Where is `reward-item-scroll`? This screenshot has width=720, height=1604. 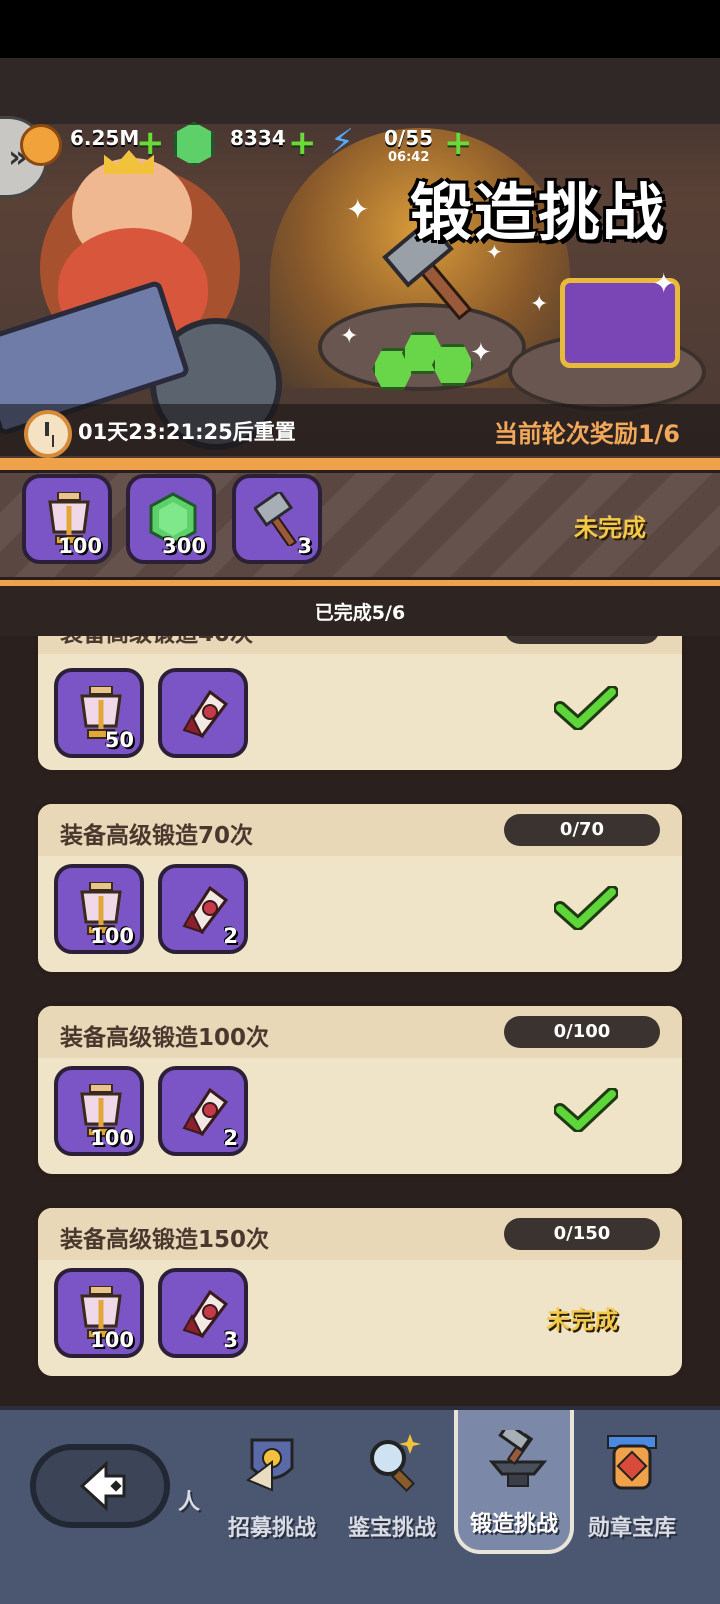 reward-item-scroll is located at coordinates (203, 713).